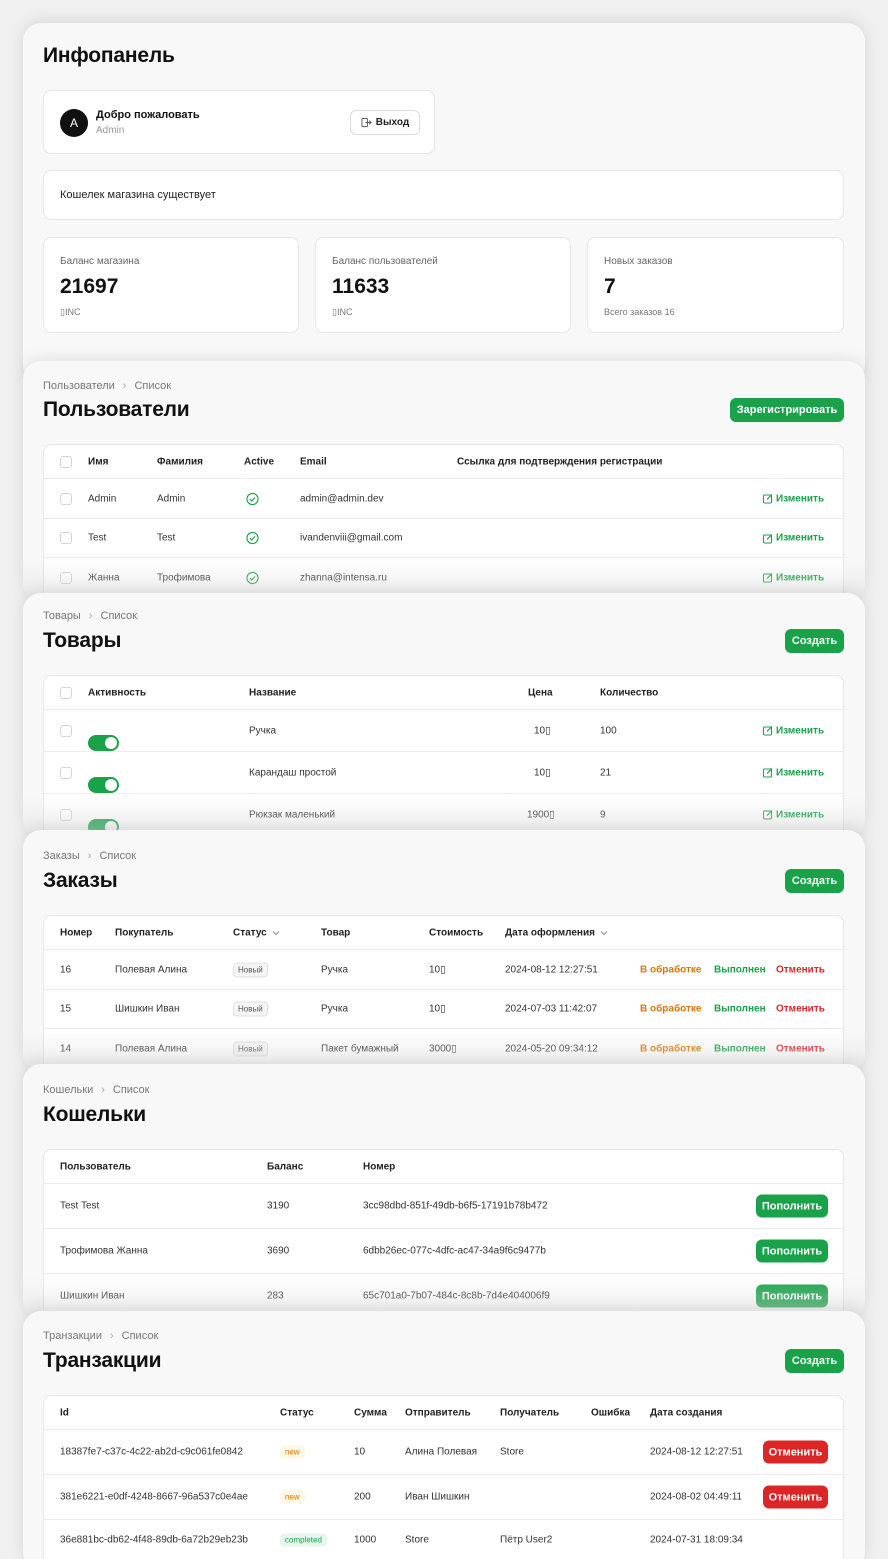 The image size is (888, 1559). What do you see at coordinates (629, 692) in the screenshot?
I see `column-header: Количество` at bounding box center [629, 692].